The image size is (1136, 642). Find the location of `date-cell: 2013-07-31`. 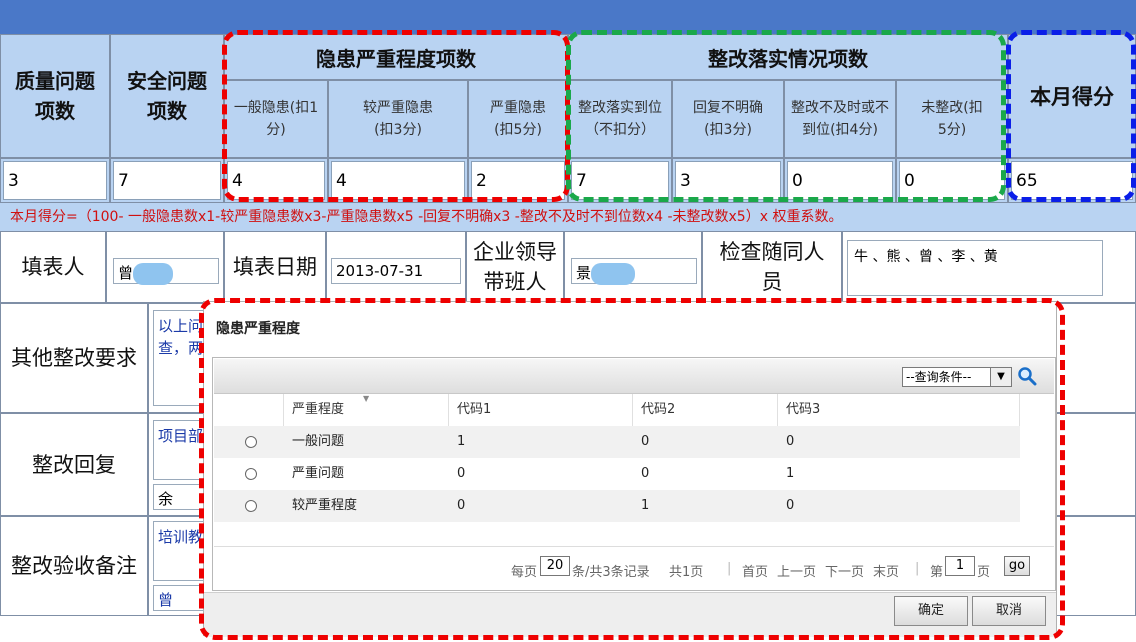

date-cell: 2013-07-31 is located at coordinates (396, 267).